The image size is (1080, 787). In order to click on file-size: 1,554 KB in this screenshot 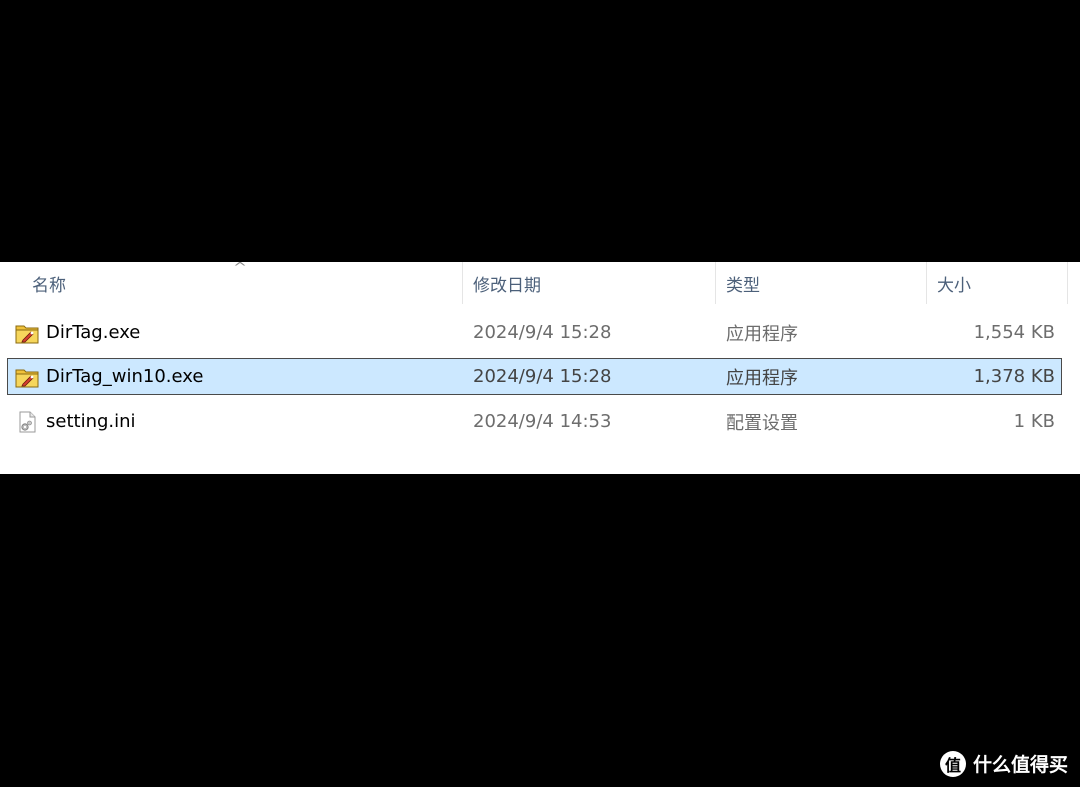, I will do `click(1014, 332)`.